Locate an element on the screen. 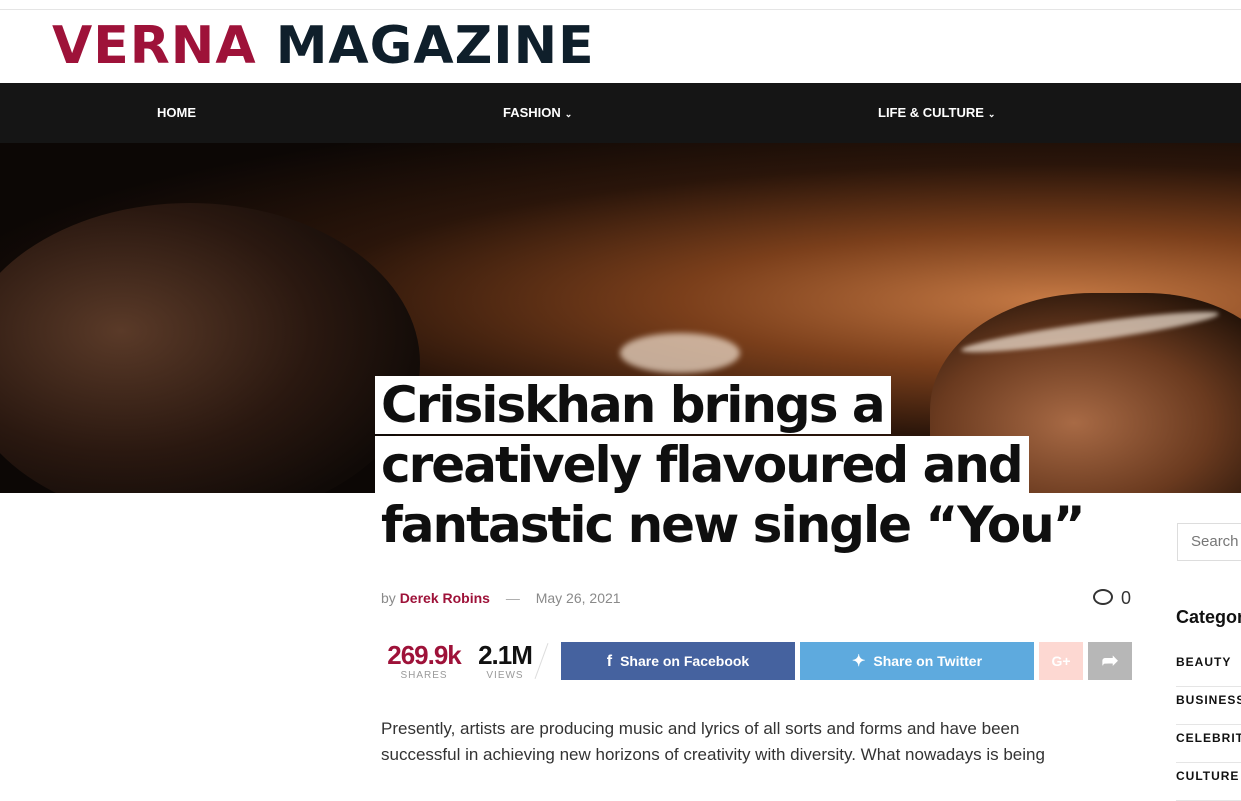  comments-link: 0 is located at coordinates (1111, 598).